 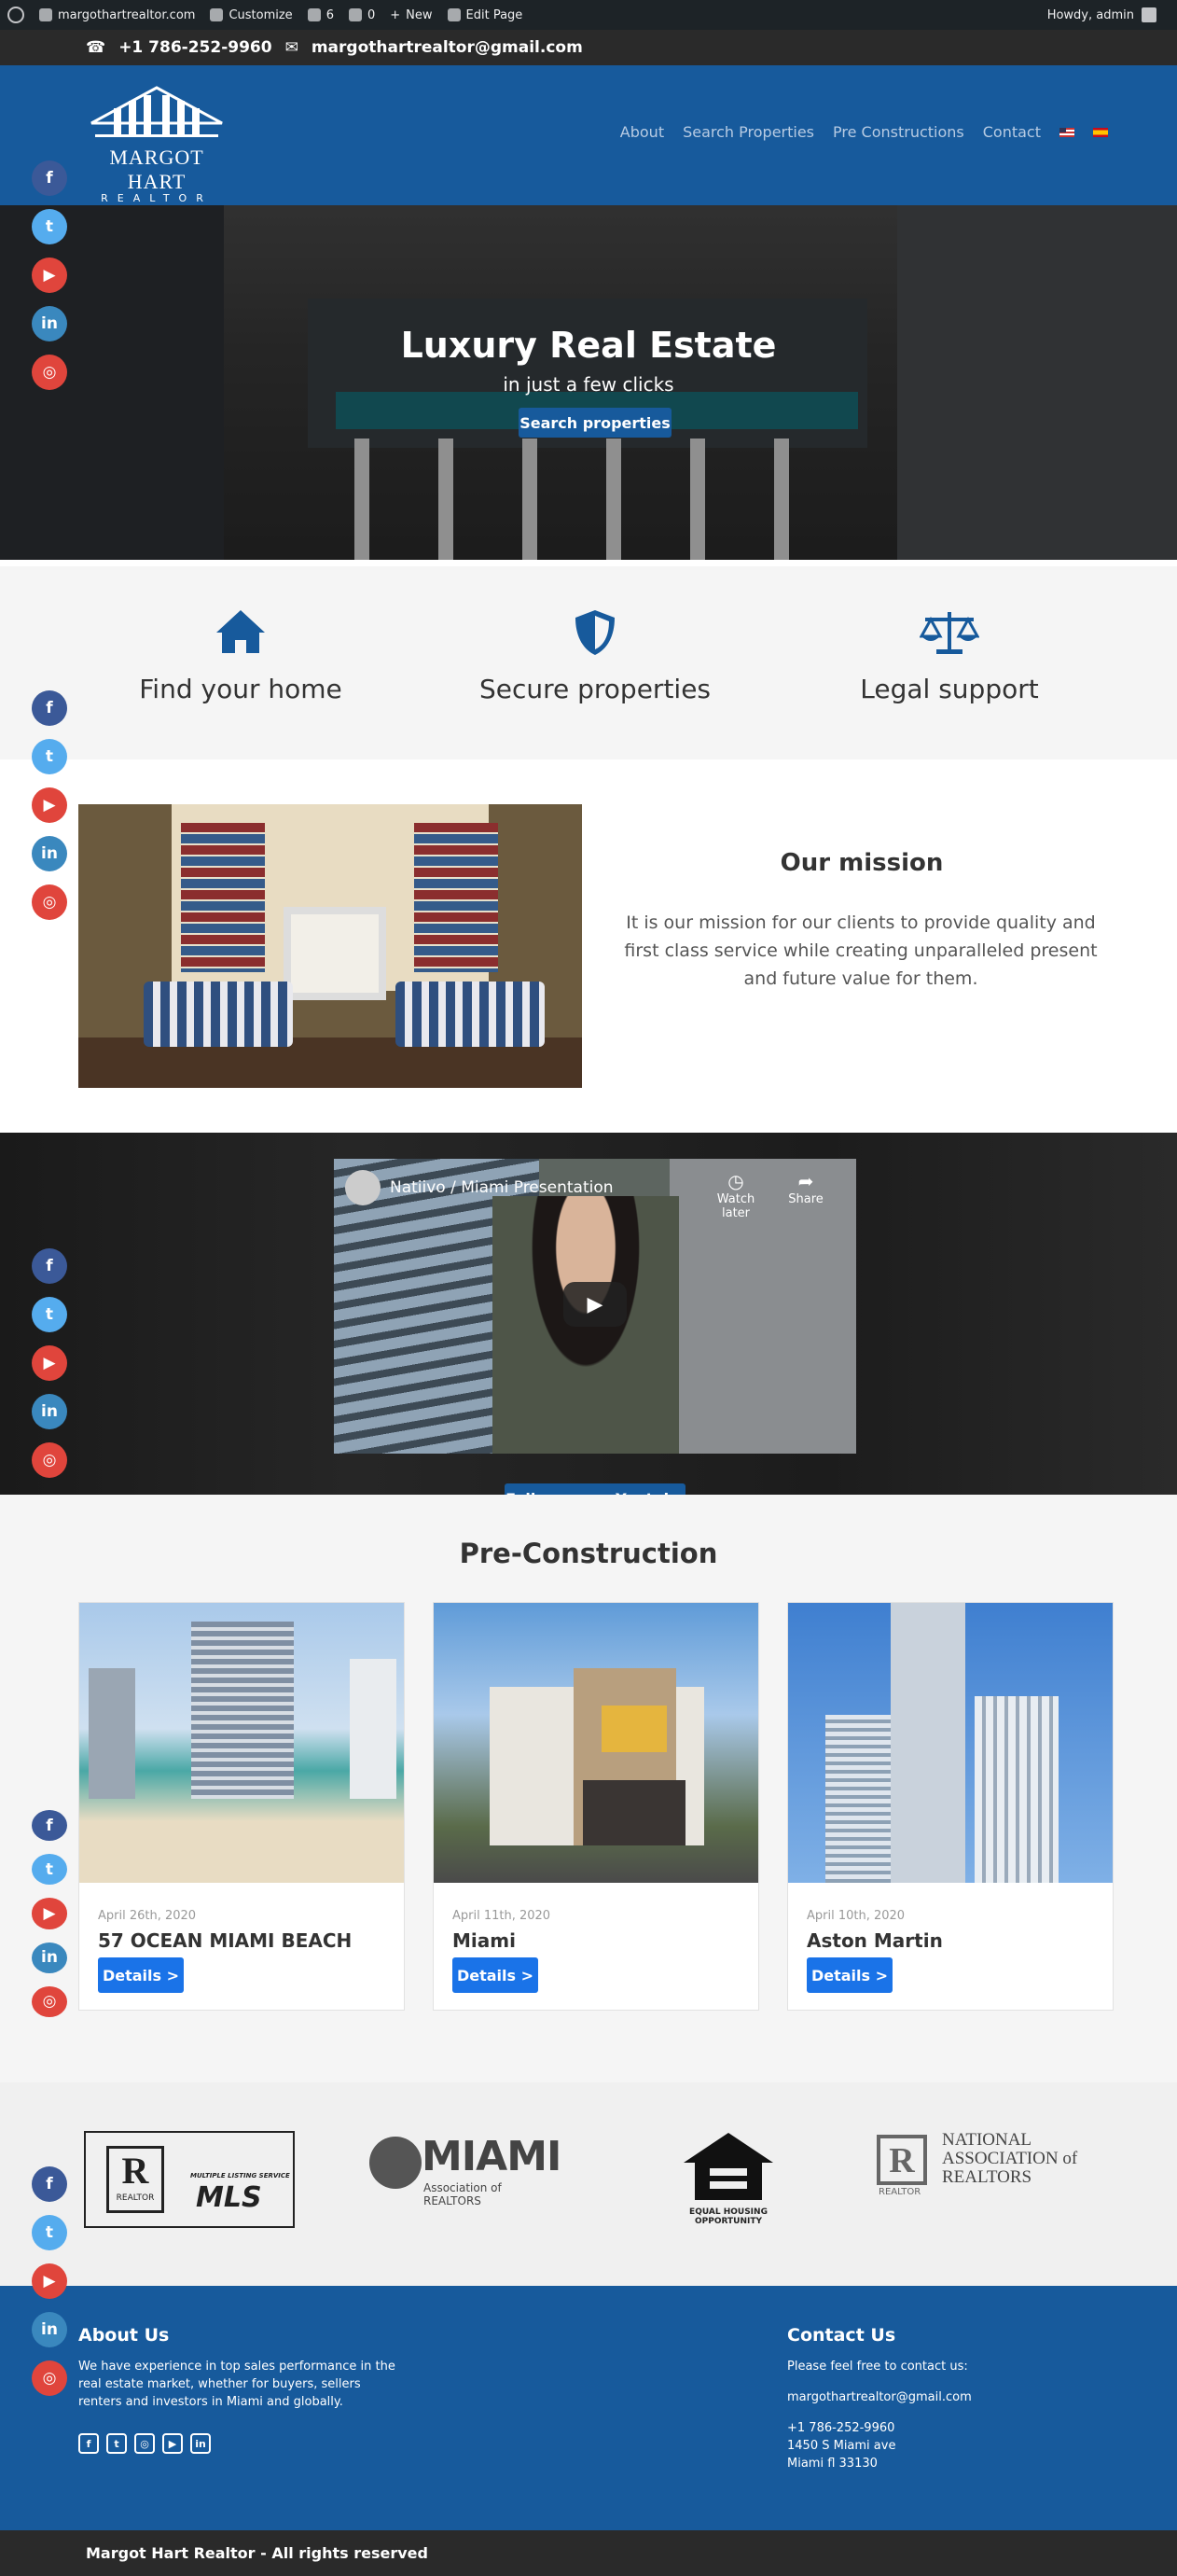 I want to click on feature-secure-properties: Secure properties, so click(x=595, y=656).